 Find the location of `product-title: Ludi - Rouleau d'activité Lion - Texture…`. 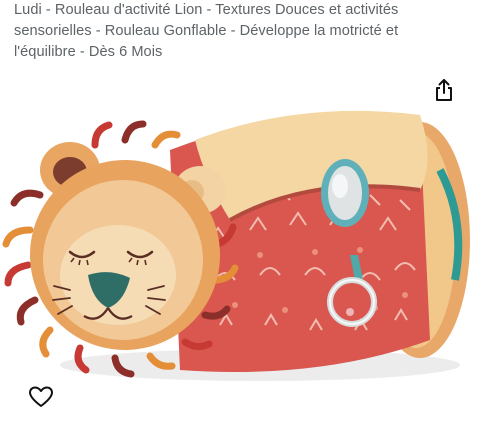

product-title: Ludi - Rouleau d'activité Lion - Texture… is located at coordinates (206, 31).